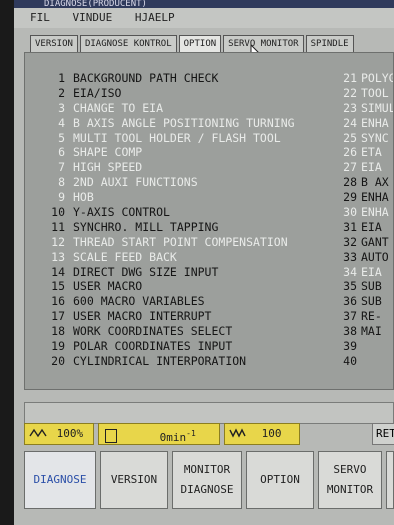 This screenshot has height=525, width=394. What do you see at coordinates (209, 436) in the screenshot?
I see `status-row: 100% 0min-1 100 RET` at bounding box center [209, 436].